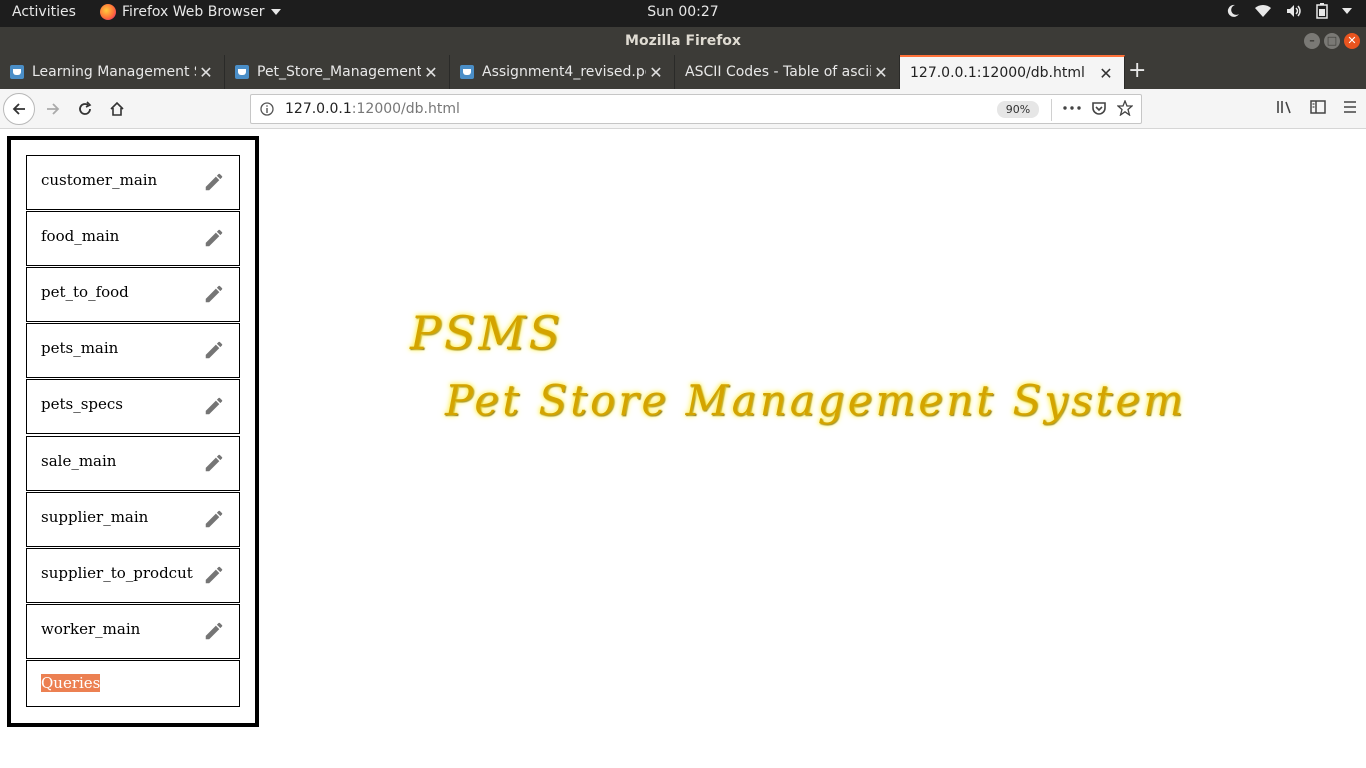 The height and width of the screenshot is (768, 1366). What do you see at coordinates (1350, 107) in the screenshot?
I see `hamburger-menu-icon` at bounding box center [1350, 107].